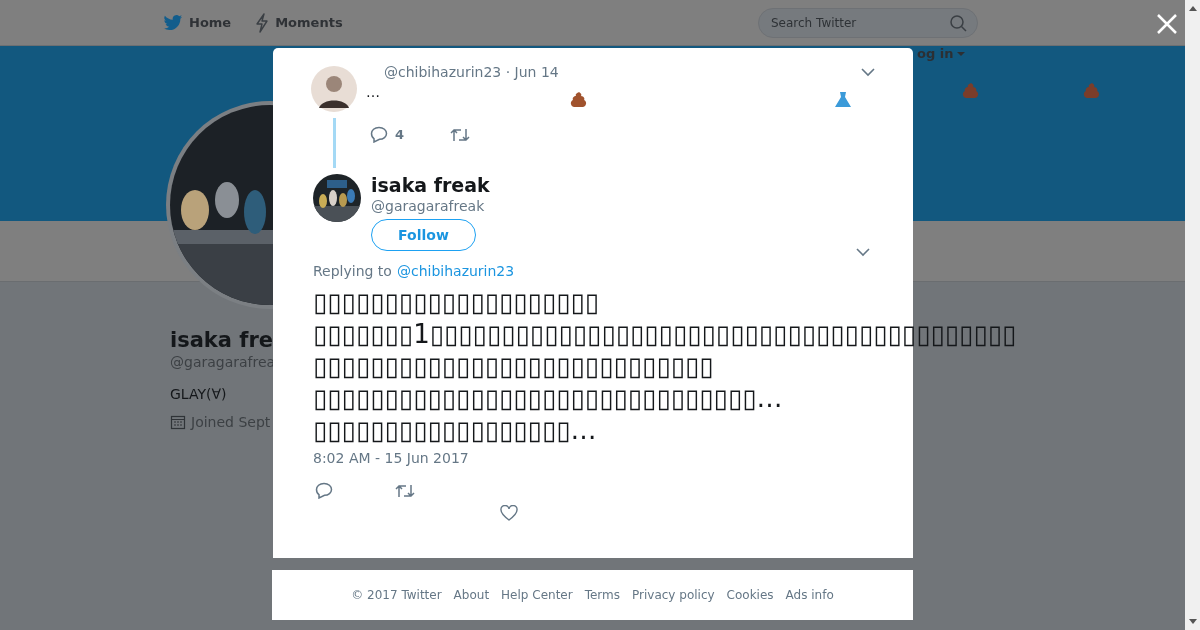 The image size is (1200, 630). I want to click on mention-link: @chibihazurin23, so click(455, 271).